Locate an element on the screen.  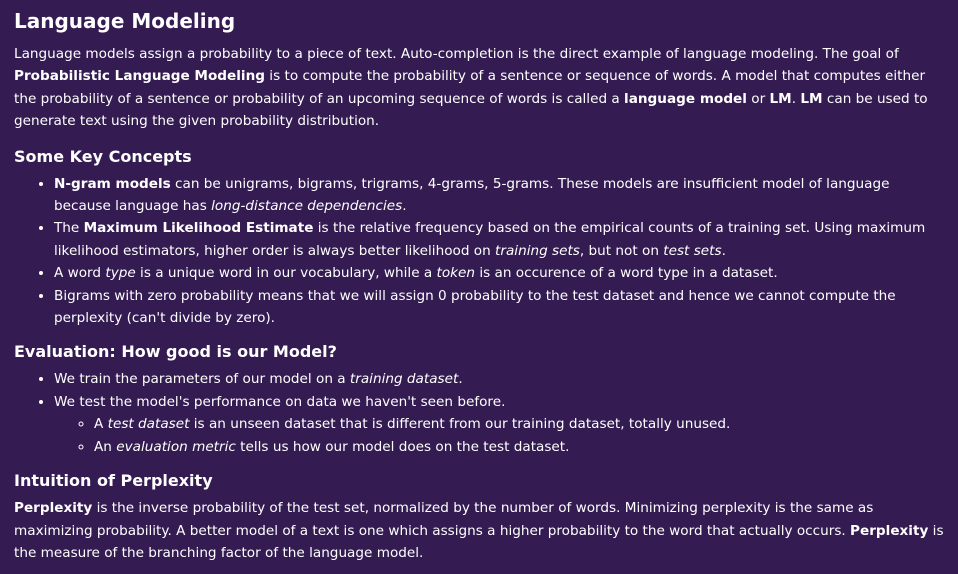
bold-term: language model is located at coordinates (685, 98).